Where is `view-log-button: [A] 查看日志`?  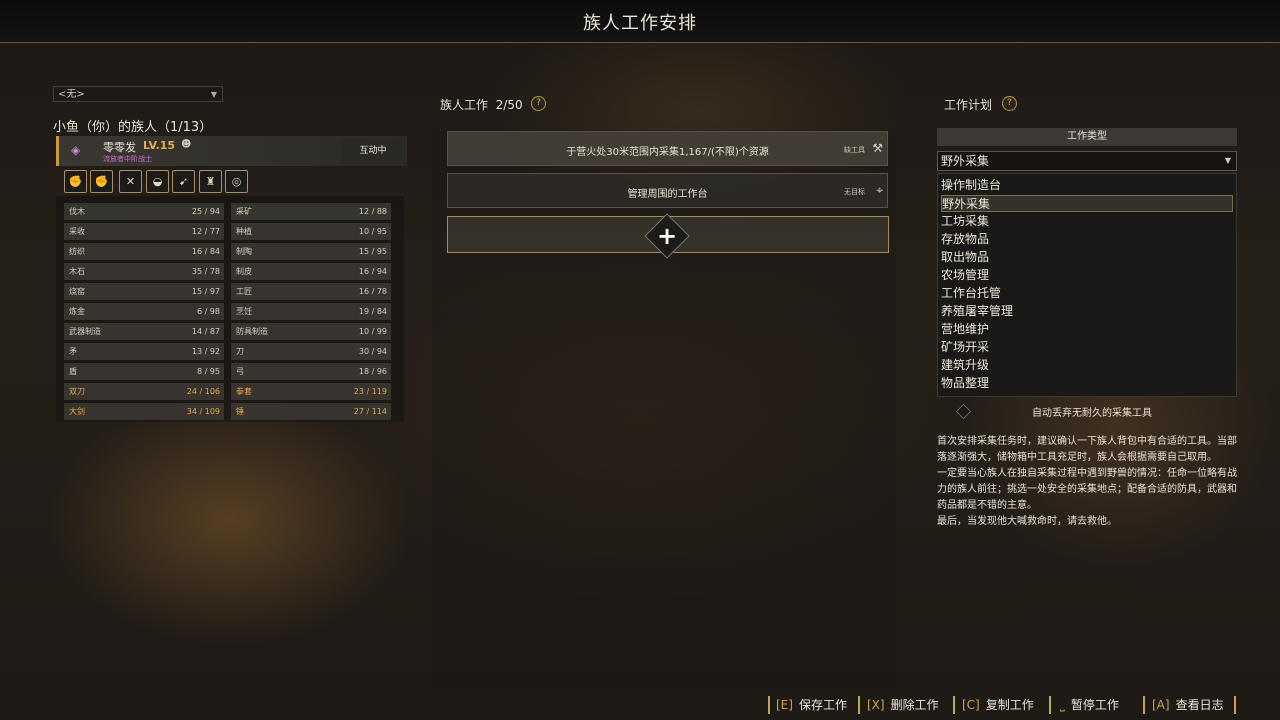 view-log-button: [A] 查看日志 is located at coordinates (1188, 705).